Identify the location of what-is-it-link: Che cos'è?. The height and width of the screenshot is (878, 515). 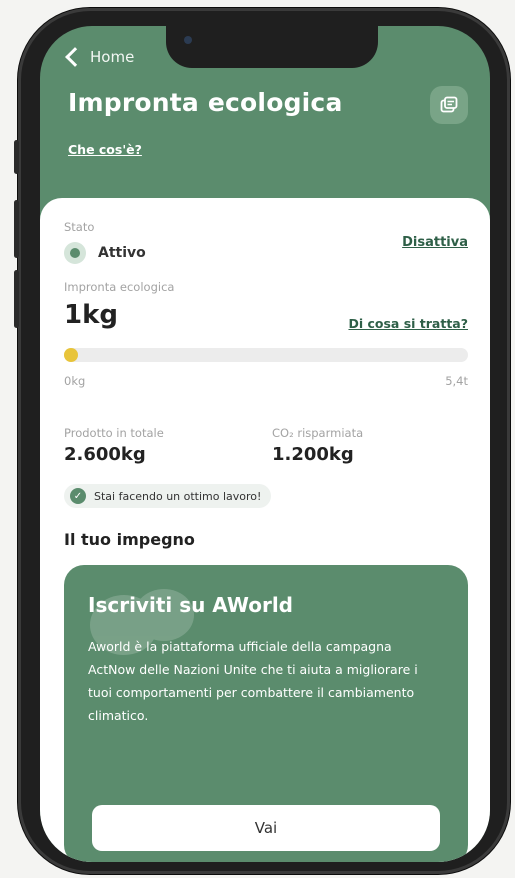
(105, 149).